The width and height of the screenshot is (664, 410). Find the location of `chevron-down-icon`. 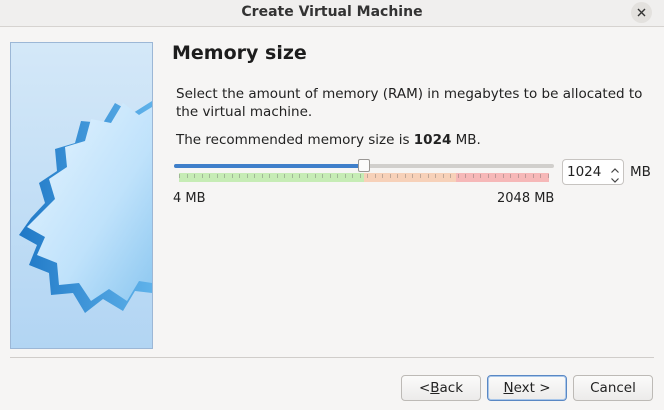

chevron-down-icon is located at coordinates (615, 177).